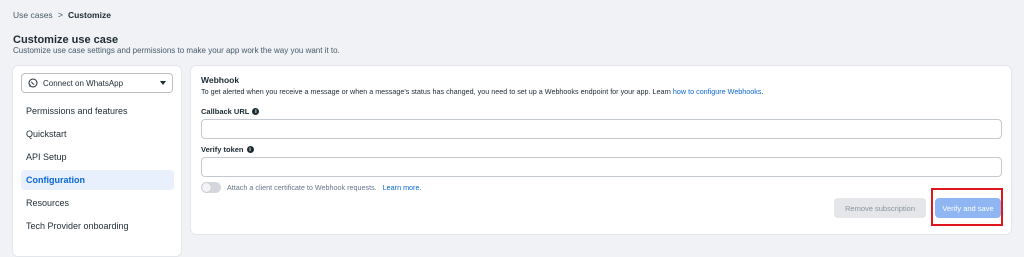 The image size is (1024, 257). Describe the element at coordinates (402, 187) in the screenshot. I see `learn-more-link: Learn more.` at that location.